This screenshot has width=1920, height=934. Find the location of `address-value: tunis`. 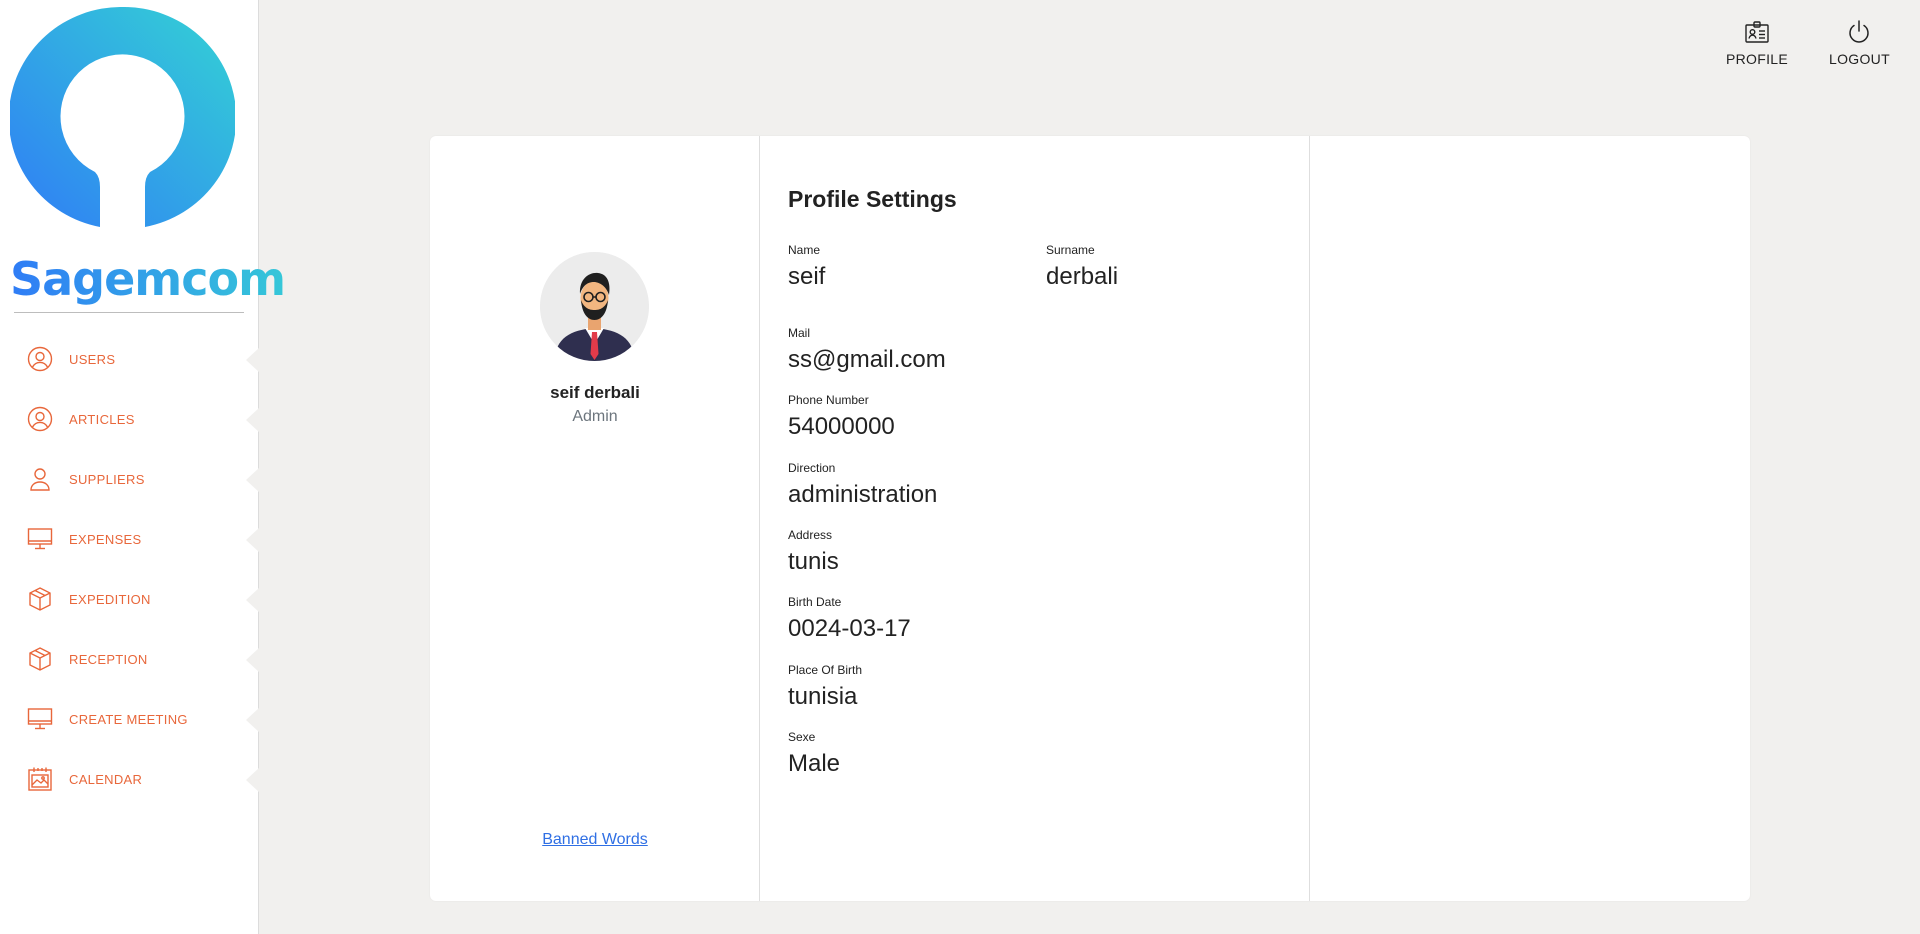

address-value: tunis is located at coordinates (813, 561).